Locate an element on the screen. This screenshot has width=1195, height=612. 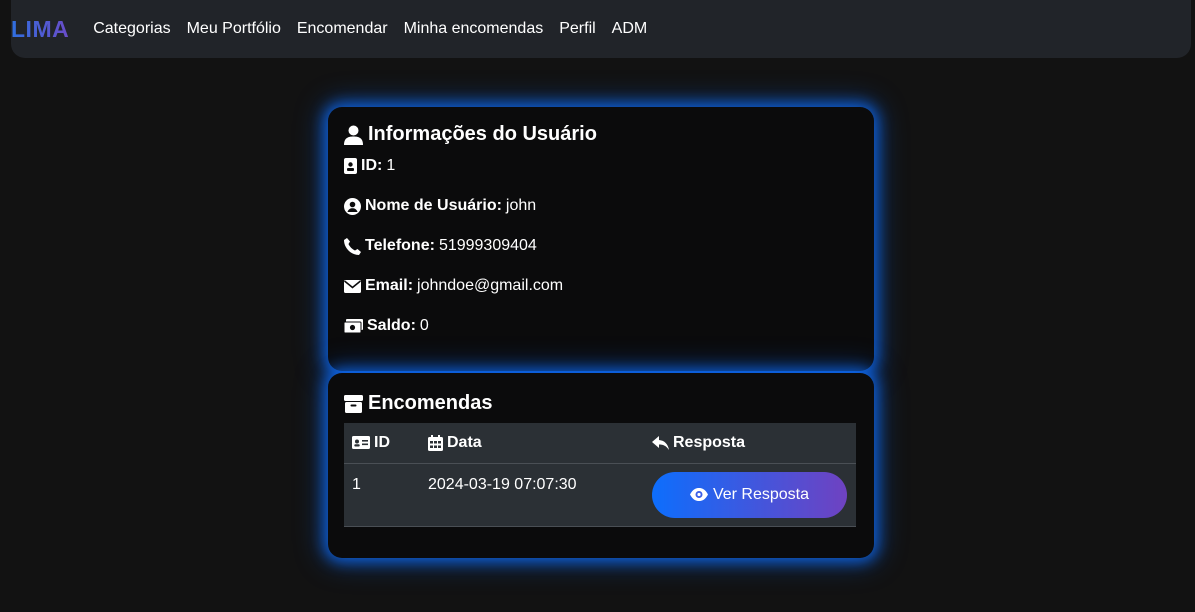
table-row: 1 2024-03-19 07:07:30 Ver Resposta is located at coordinates (600, 494).